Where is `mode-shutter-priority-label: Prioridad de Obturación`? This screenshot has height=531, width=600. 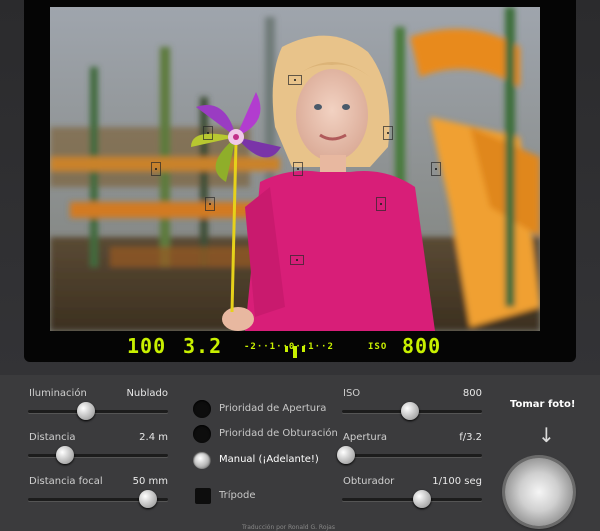 mode-shutter-priority-label: Prioridad de Obturación is located at coordinates (278, 433).